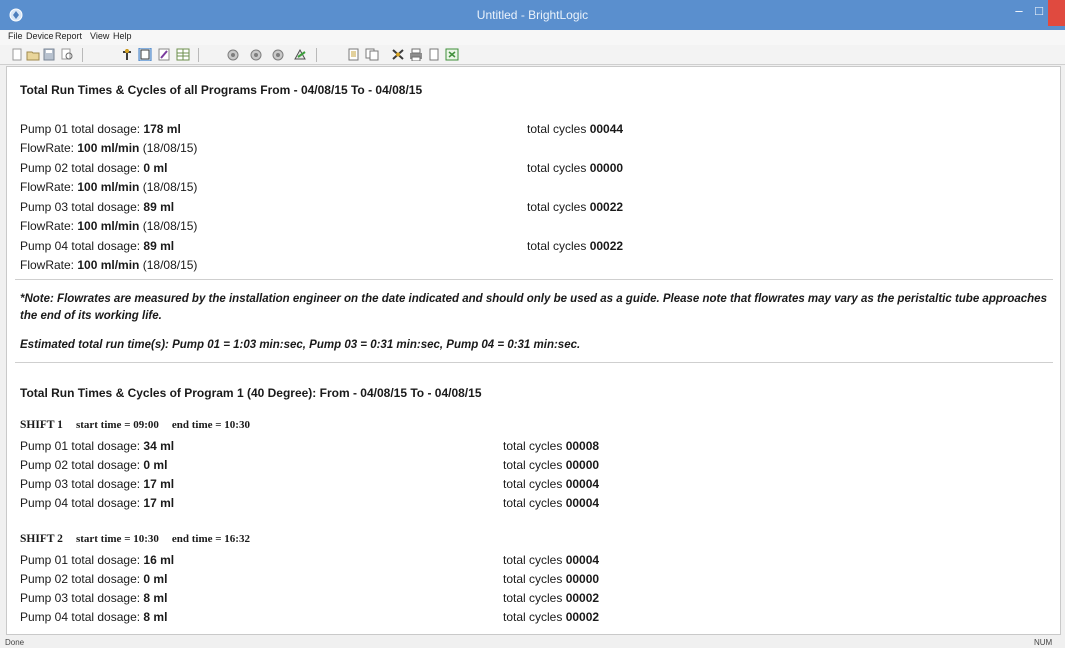 Image resolution: width=1065 pixels, height=648 pixels. I want to click on print-icon, so click(416, 54).